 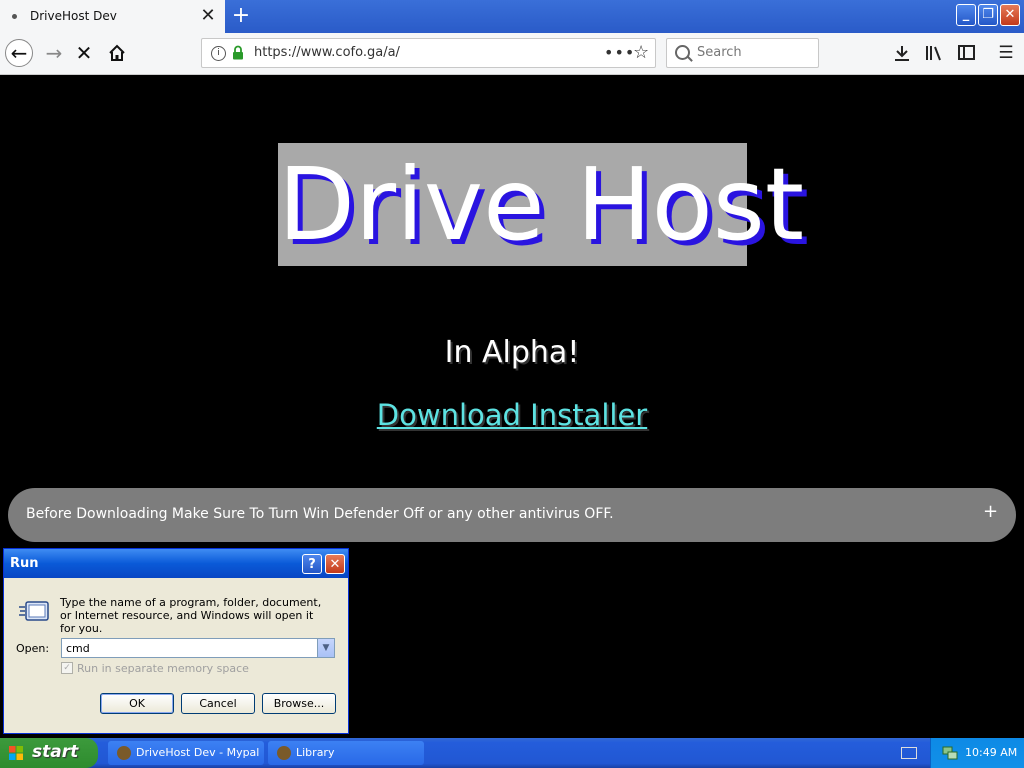 What do you see at coordinates (54, 53) in the screenshot?
I see `forward-button: →` at bounding box center [54, 53].